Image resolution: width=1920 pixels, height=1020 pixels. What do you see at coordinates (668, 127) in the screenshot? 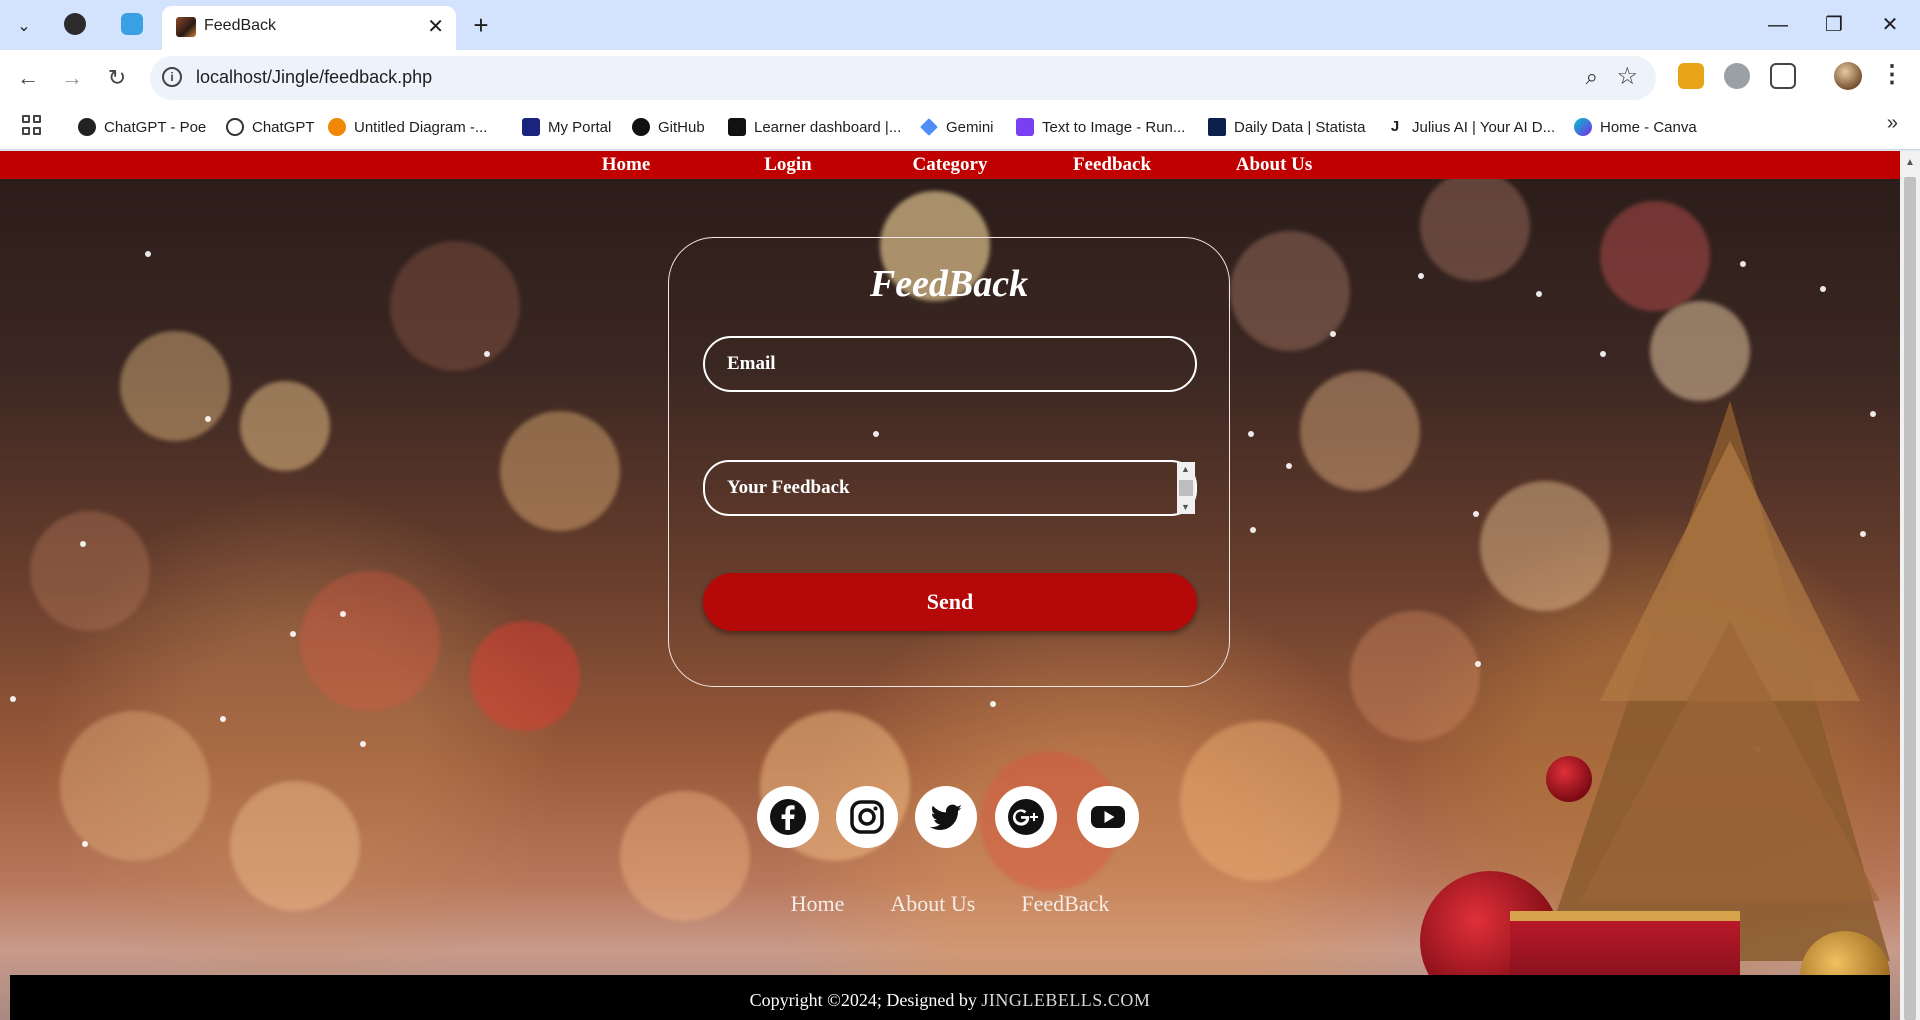
I see `bookmark-github: GitHub` at bounding box center [668, 127].